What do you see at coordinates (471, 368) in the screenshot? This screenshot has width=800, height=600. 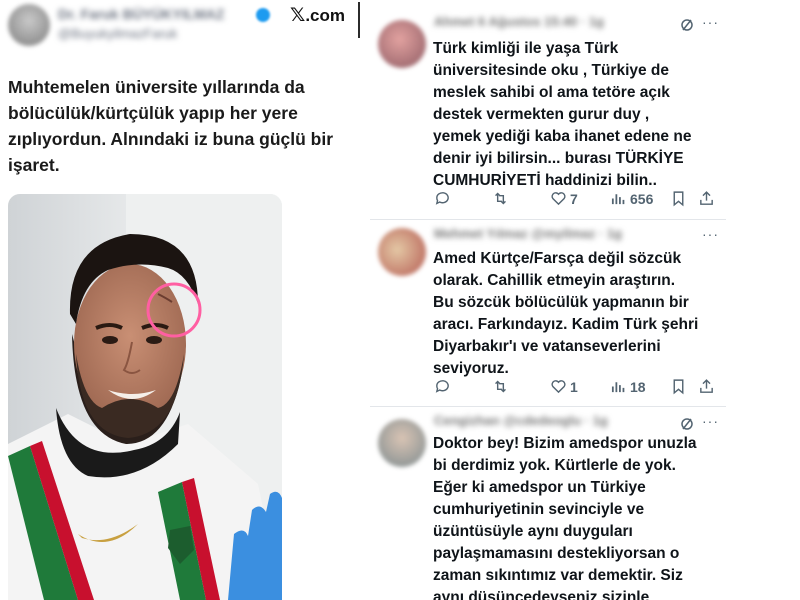 I see `reply-text-line: seviyoruz.` at bounding box center [471, 368].